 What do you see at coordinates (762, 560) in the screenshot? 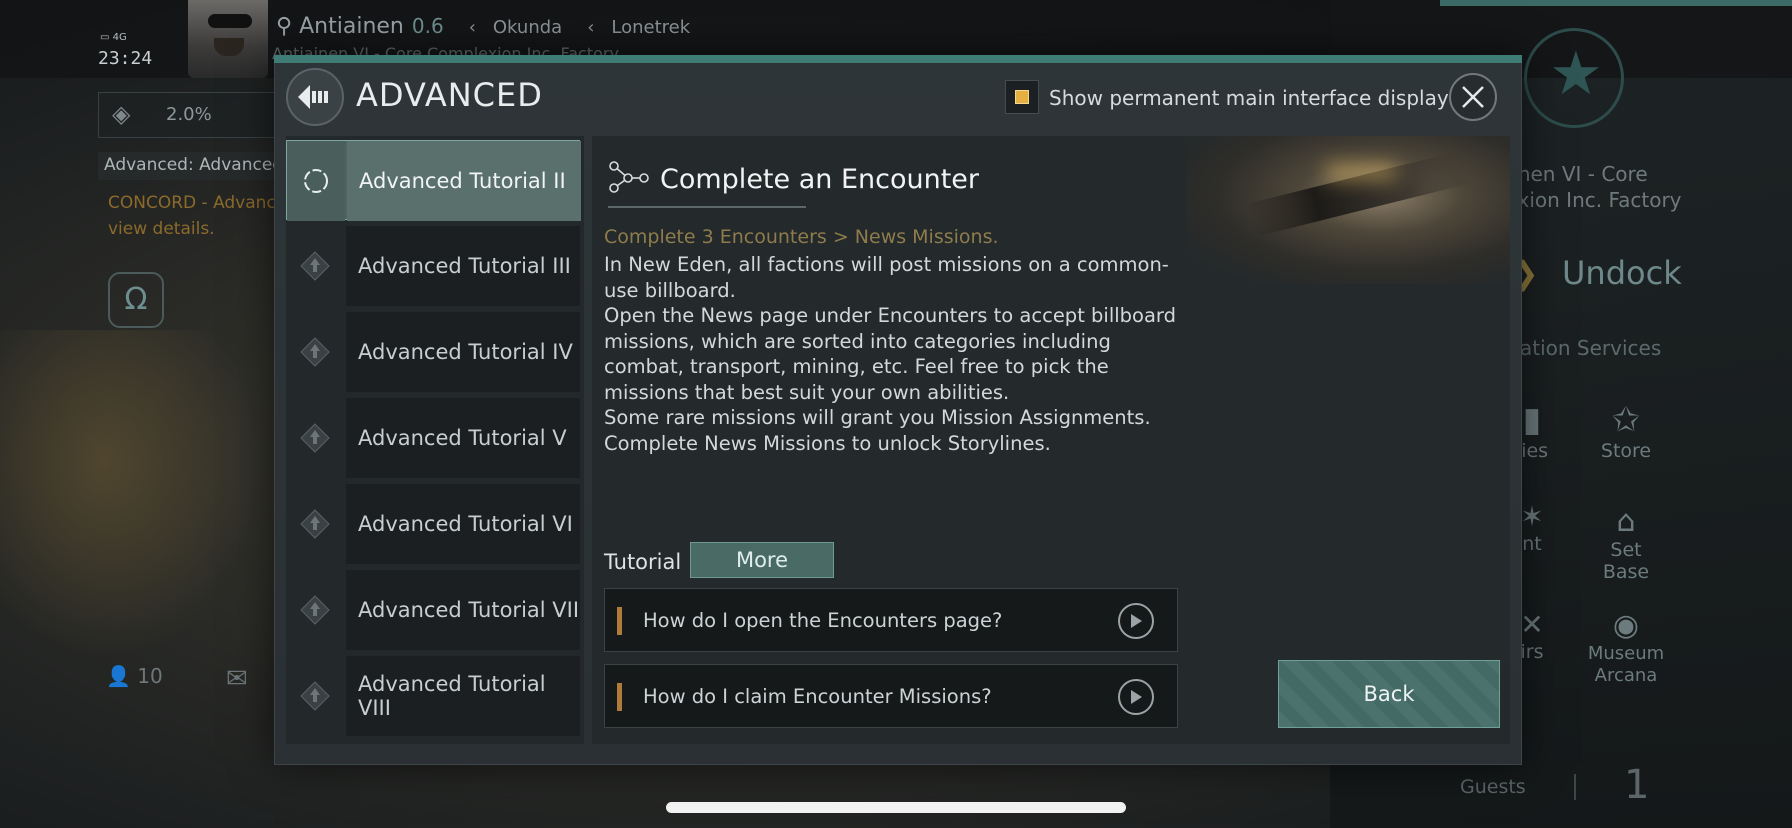
I see `more-button: More` at bounding box center [762, 560].